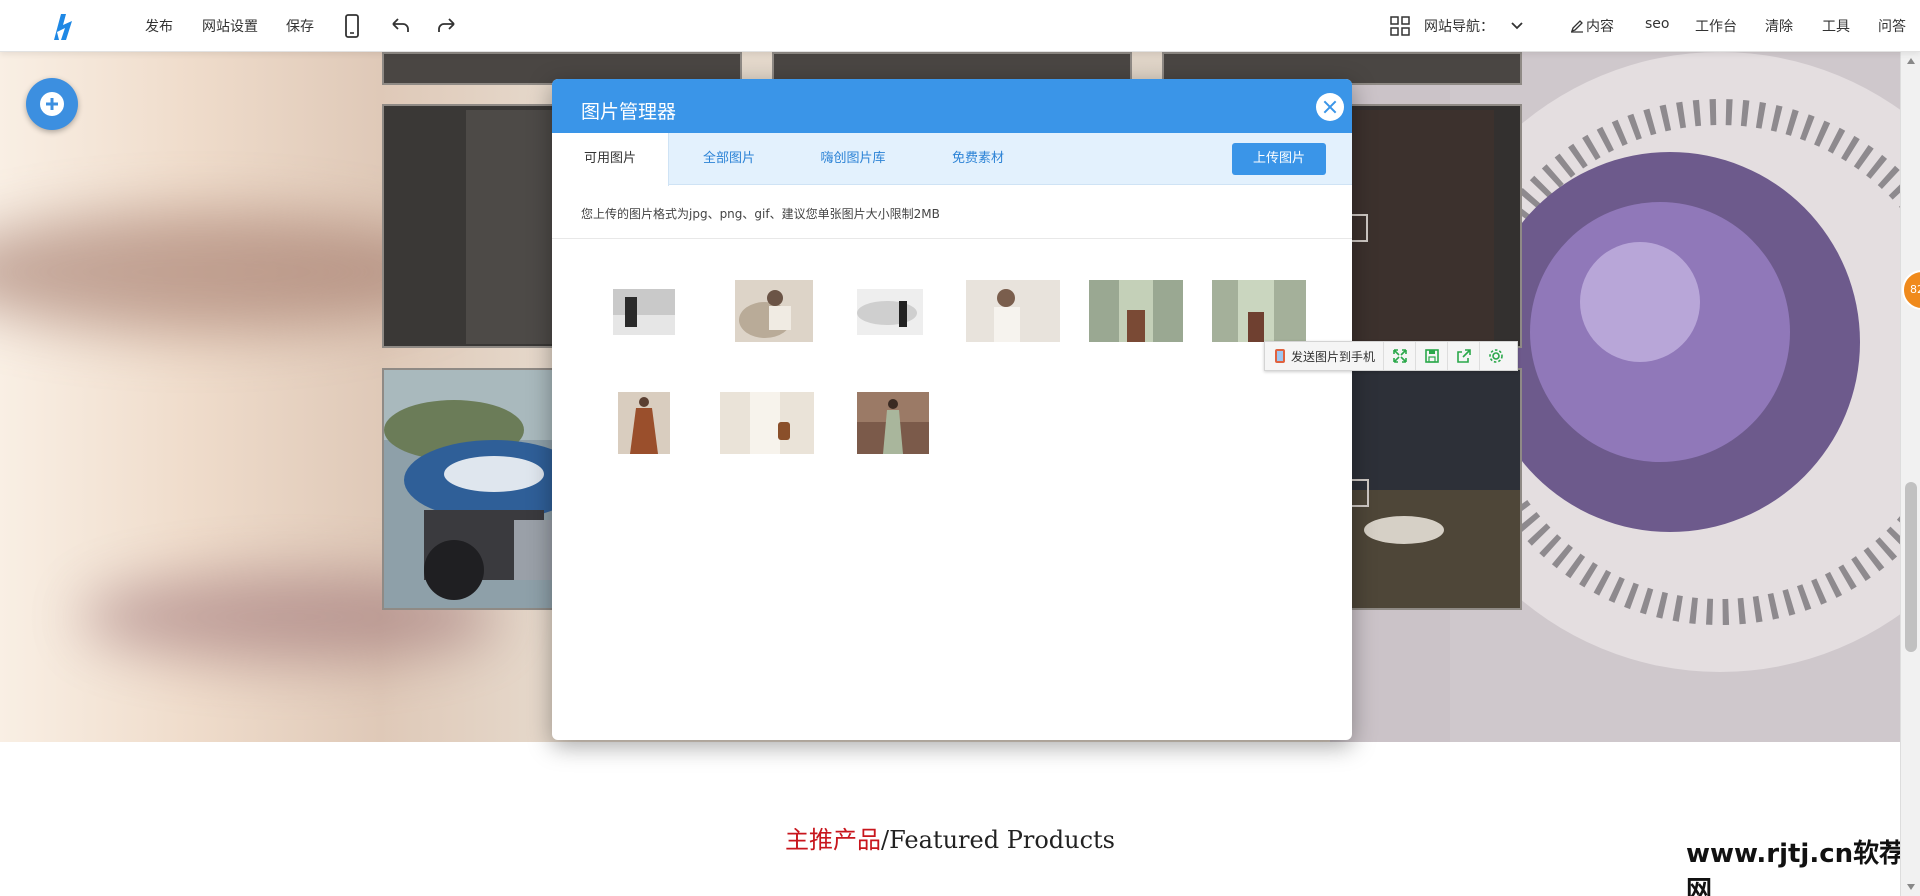 The width and height of the screenshot is (1920, 896). What do you see at coordinates (352, 26) in the screenshot?
I see `mobile-preview-icon` at bounding box center [352, 26].